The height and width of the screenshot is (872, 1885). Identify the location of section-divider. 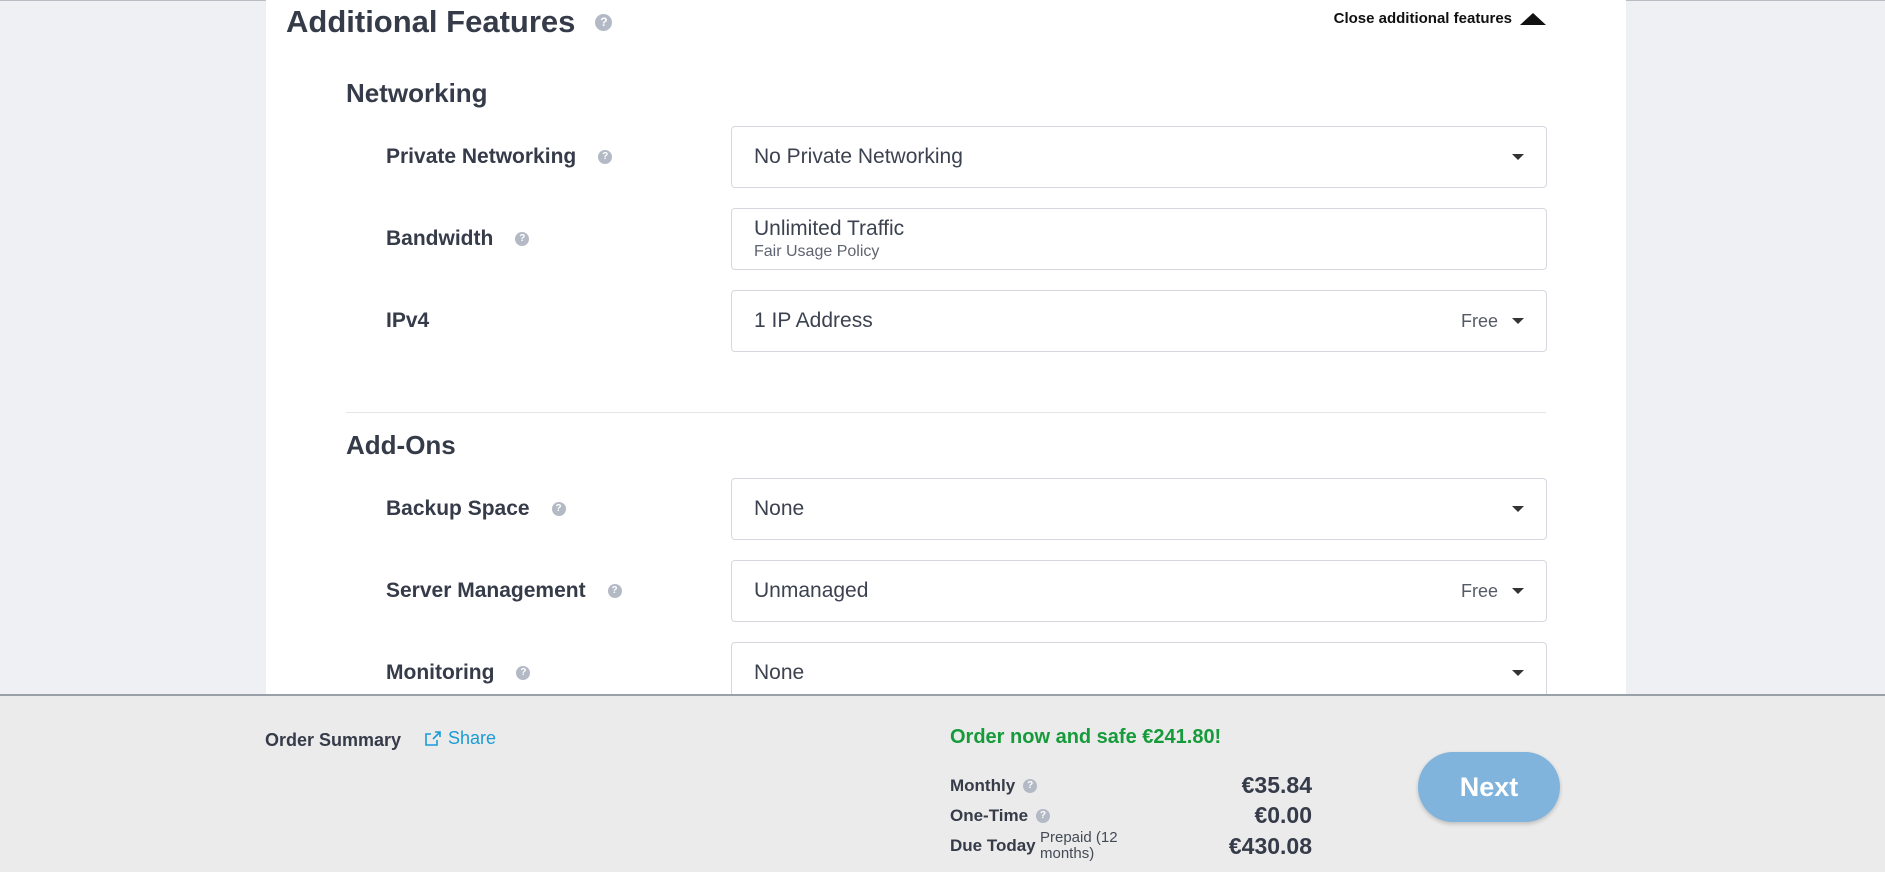
(946, 412).